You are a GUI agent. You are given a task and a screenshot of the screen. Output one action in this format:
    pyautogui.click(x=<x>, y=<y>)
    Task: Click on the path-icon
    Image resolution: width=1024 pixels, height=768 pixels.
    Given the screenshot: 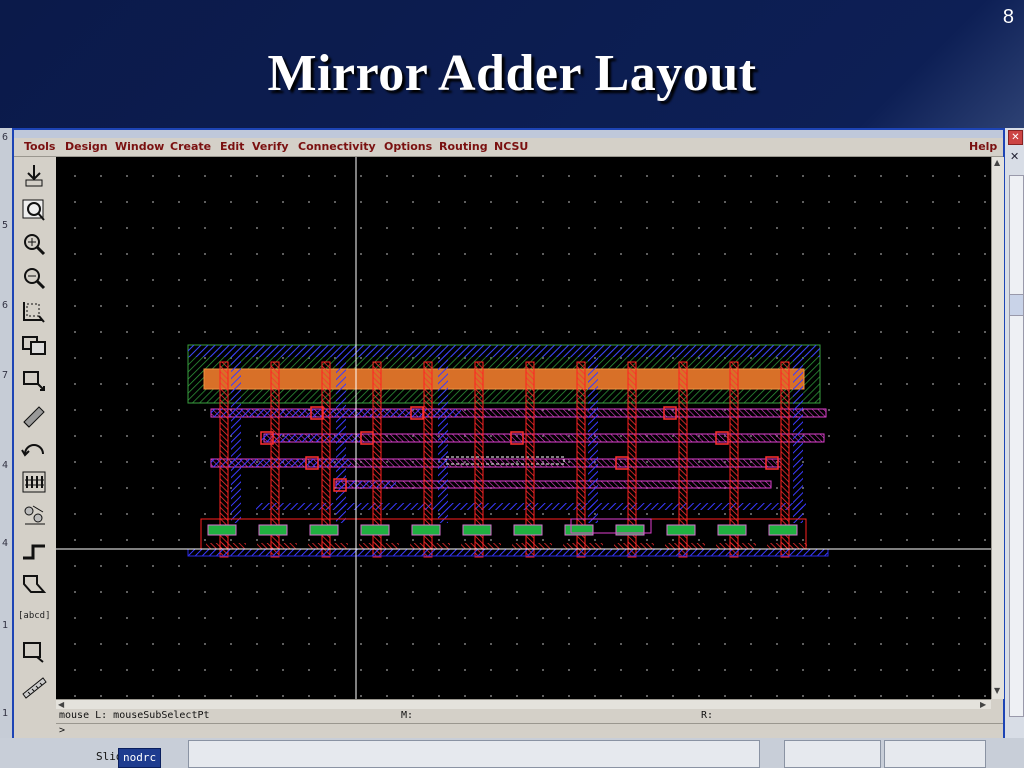 What is the action you would take?
    pyautogui.click(x=34, y=552)
    